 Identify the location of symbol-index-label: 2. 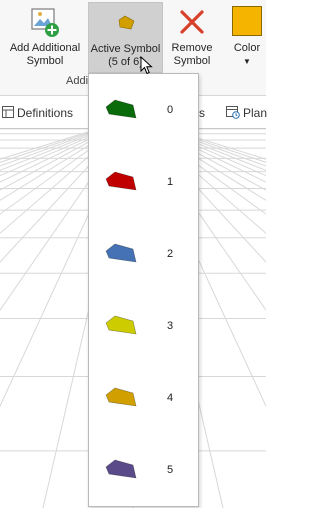
(170, 254).